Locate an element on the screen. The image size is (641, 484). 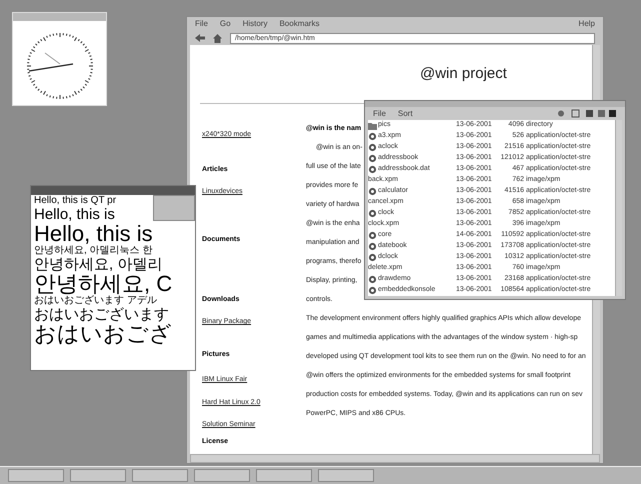
sample-text: おはいおござ is located at coordinates (103, 334).